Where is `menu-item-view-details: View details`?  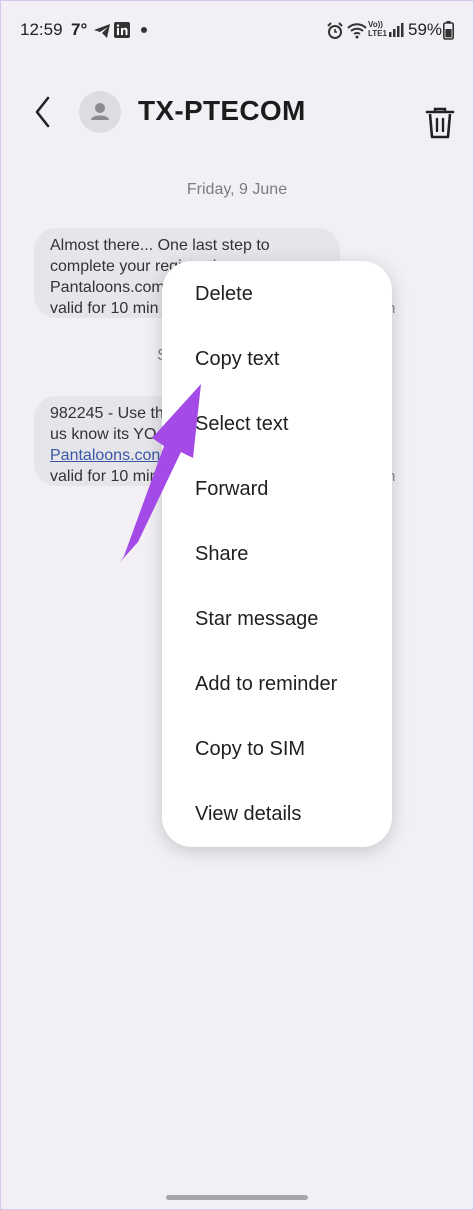
menu-item-view-details: View details is located at coordinates (248, 814).